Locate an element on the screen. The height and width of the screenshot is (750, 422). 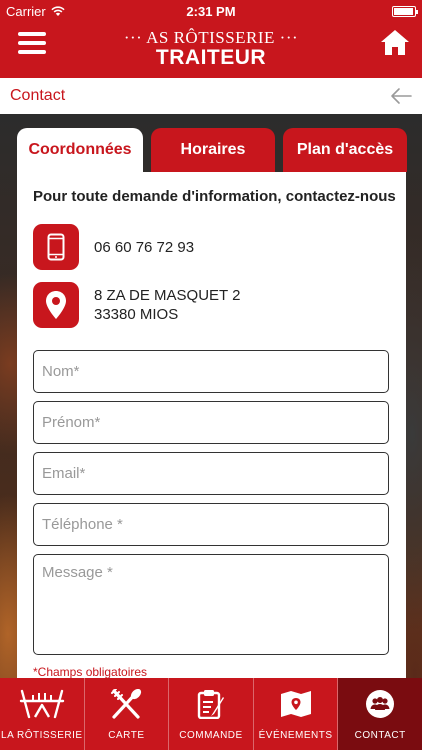
battery-fill is located at coordinates (403, 11).